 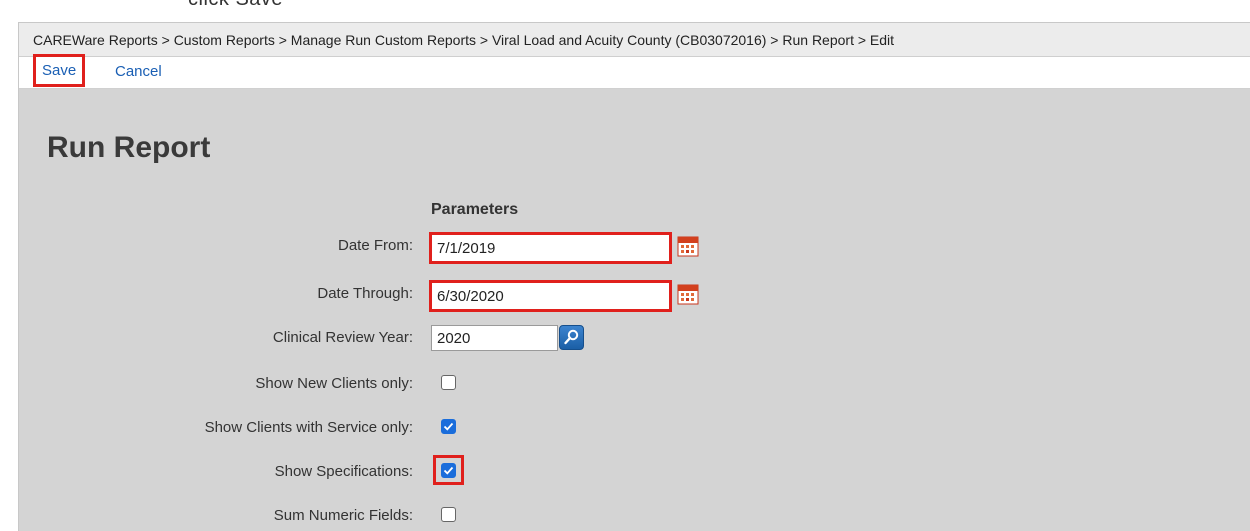 I want to click on cancel-button: Cancel, so click(x=138, y=72).